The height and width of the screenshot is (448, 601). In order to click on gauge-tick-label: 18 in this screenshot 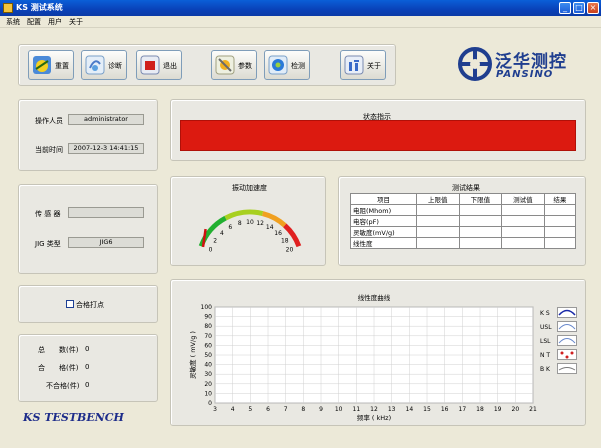, I will do `click(285, 241)`.